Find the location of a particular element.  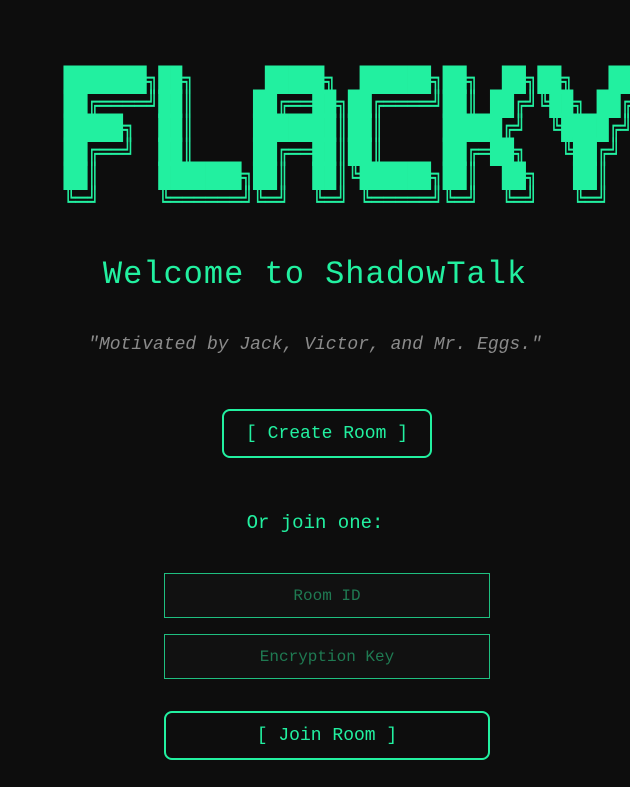

join-room-label: Or join one: is located at coordinates (315, 523).